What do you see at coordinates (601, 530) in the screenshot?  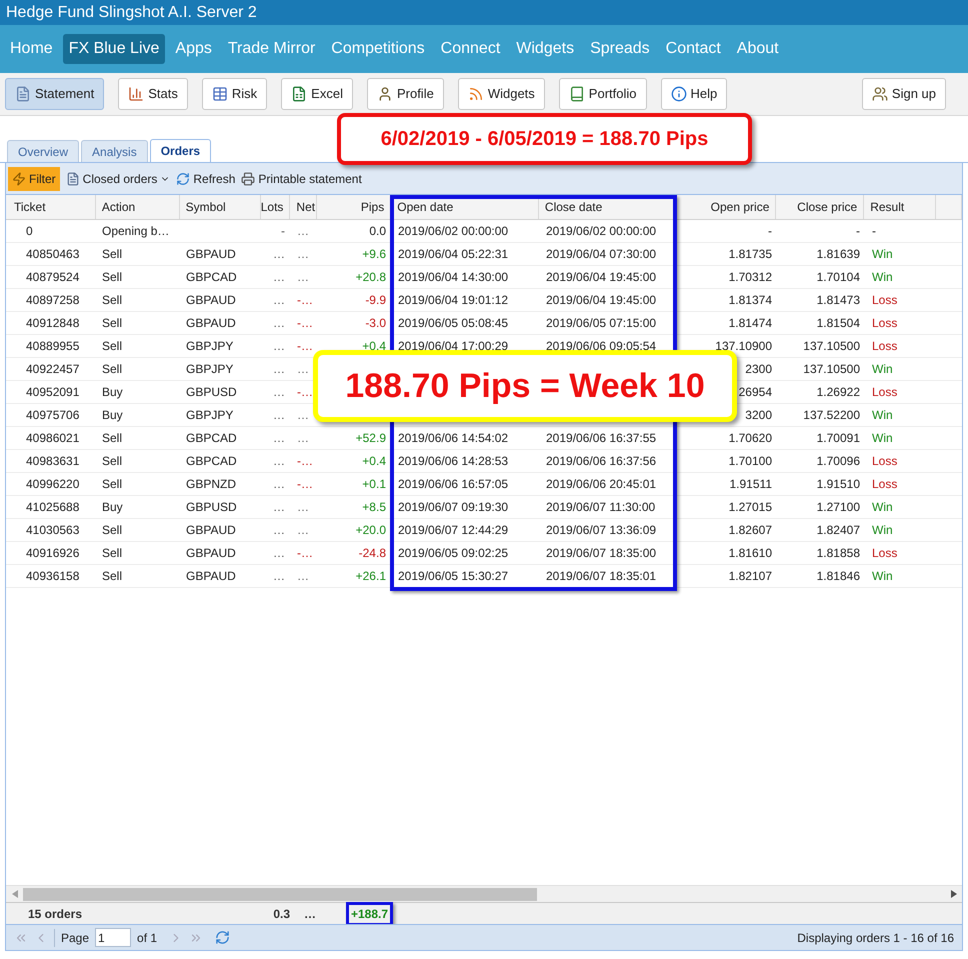 I see `table-cell-text: 2019/06/07 13:36:09` at bounding box center [601, 530].